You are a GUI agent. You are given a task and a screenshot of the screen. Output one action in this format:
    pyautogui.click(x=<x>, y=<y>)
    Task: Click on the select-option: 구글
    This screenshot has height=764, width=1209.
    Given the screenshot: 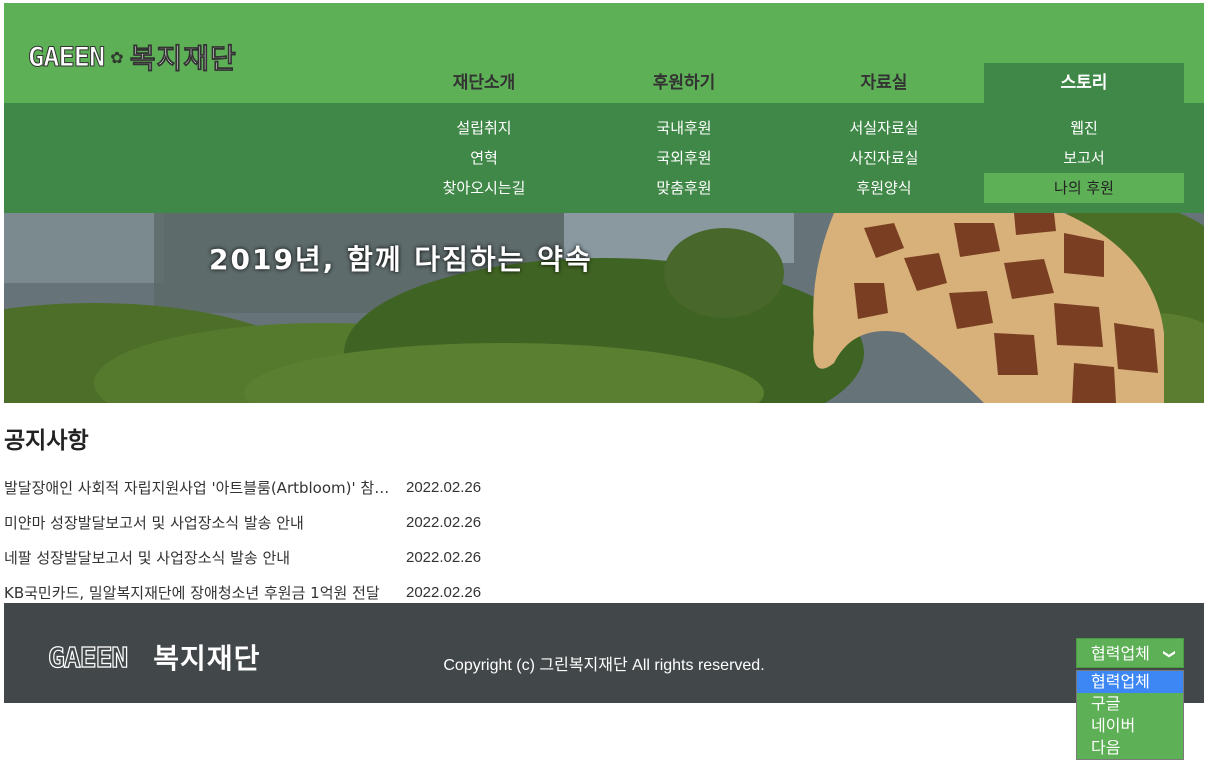 What is the action you would take?
    pyautogui.click(x=1130, y=704)
    